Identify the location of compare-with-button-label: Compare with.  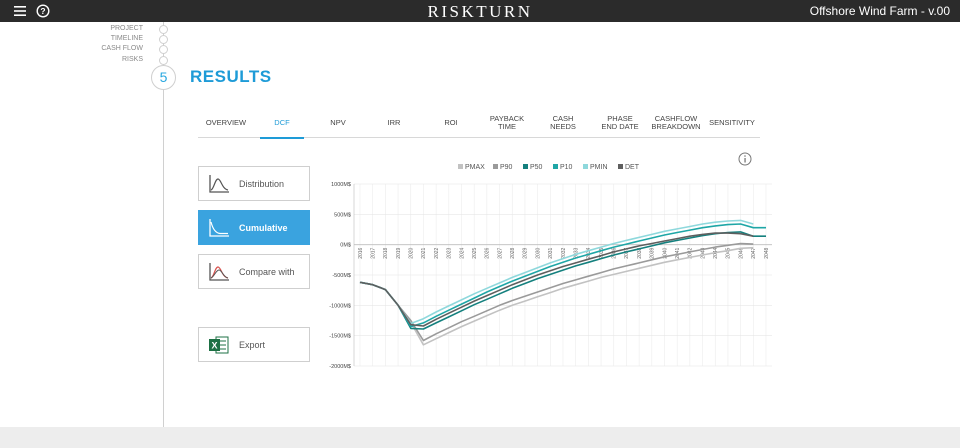
(267, 271).